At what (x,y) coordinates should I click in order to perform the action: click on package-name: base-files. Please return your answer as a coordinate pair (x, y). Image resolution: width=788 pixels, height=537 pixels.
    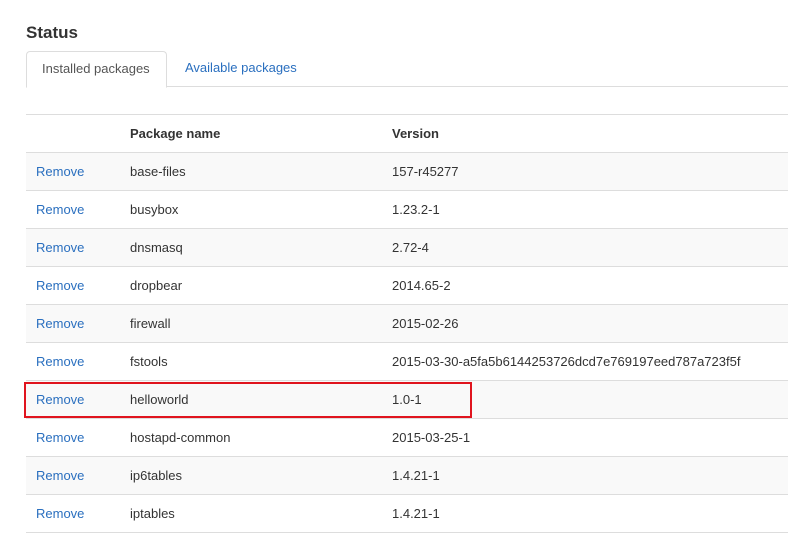
    Looking at the image, I should click on (251, 171).